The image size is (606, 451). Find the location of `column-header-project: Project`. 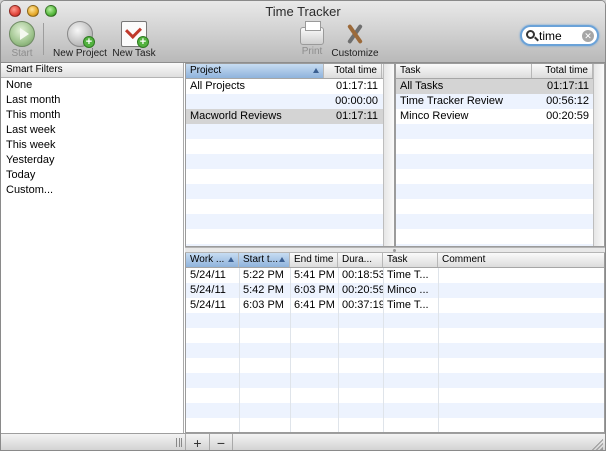

column-header-project: Project is located at coordinates (255, 71).